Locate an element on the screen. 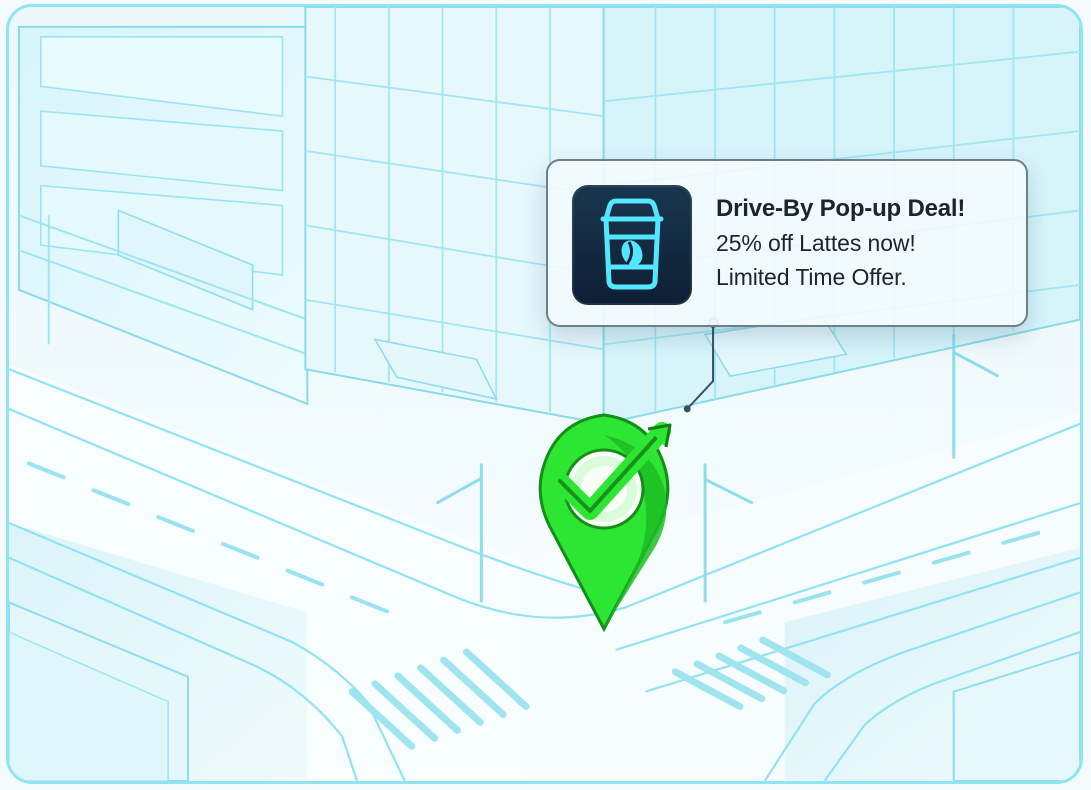 This screenshot has width=1091, height=790. notification-line-1: 25% off Lattes now! is located at coordinates (816, 243).